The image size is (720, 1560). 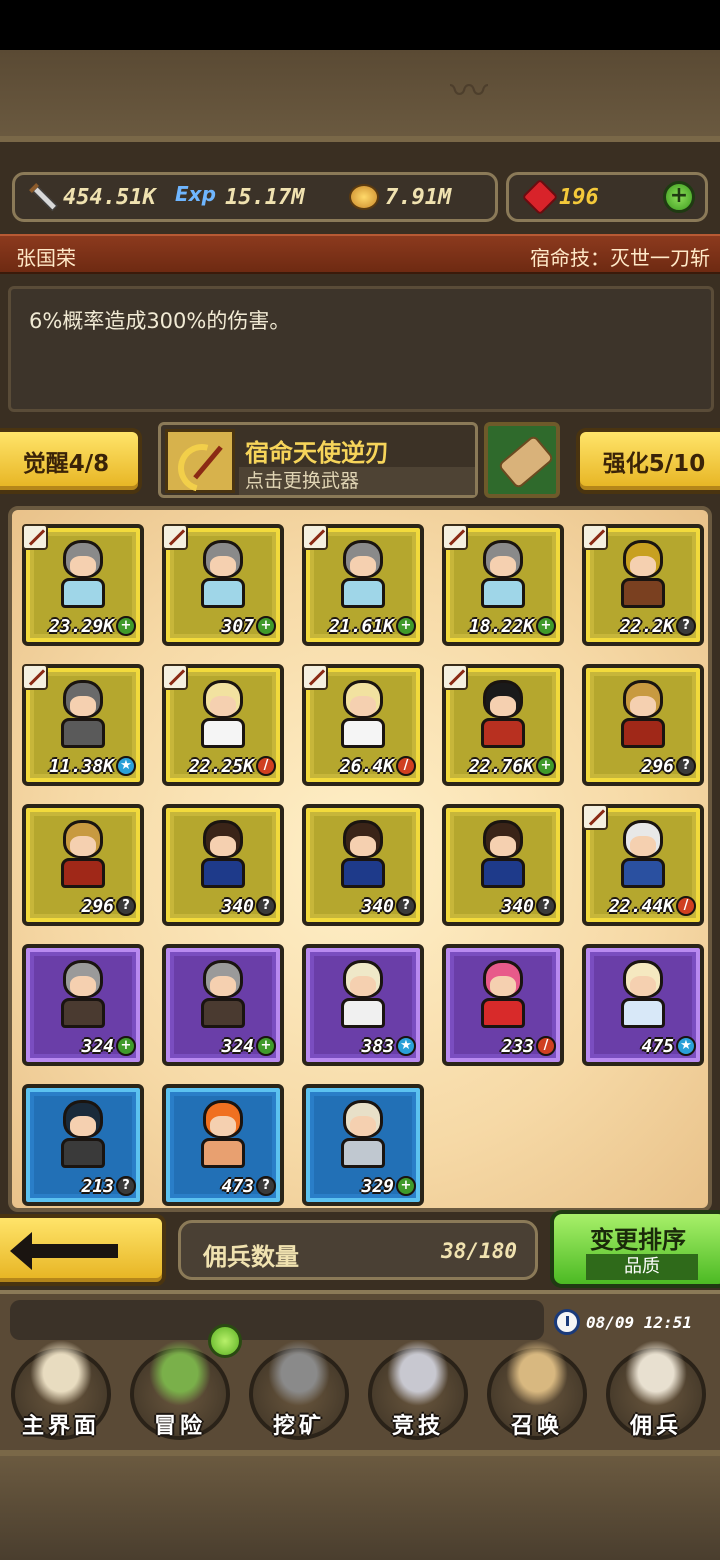 I want to click on status-dash-icon: /, so click(x=266, y=766).